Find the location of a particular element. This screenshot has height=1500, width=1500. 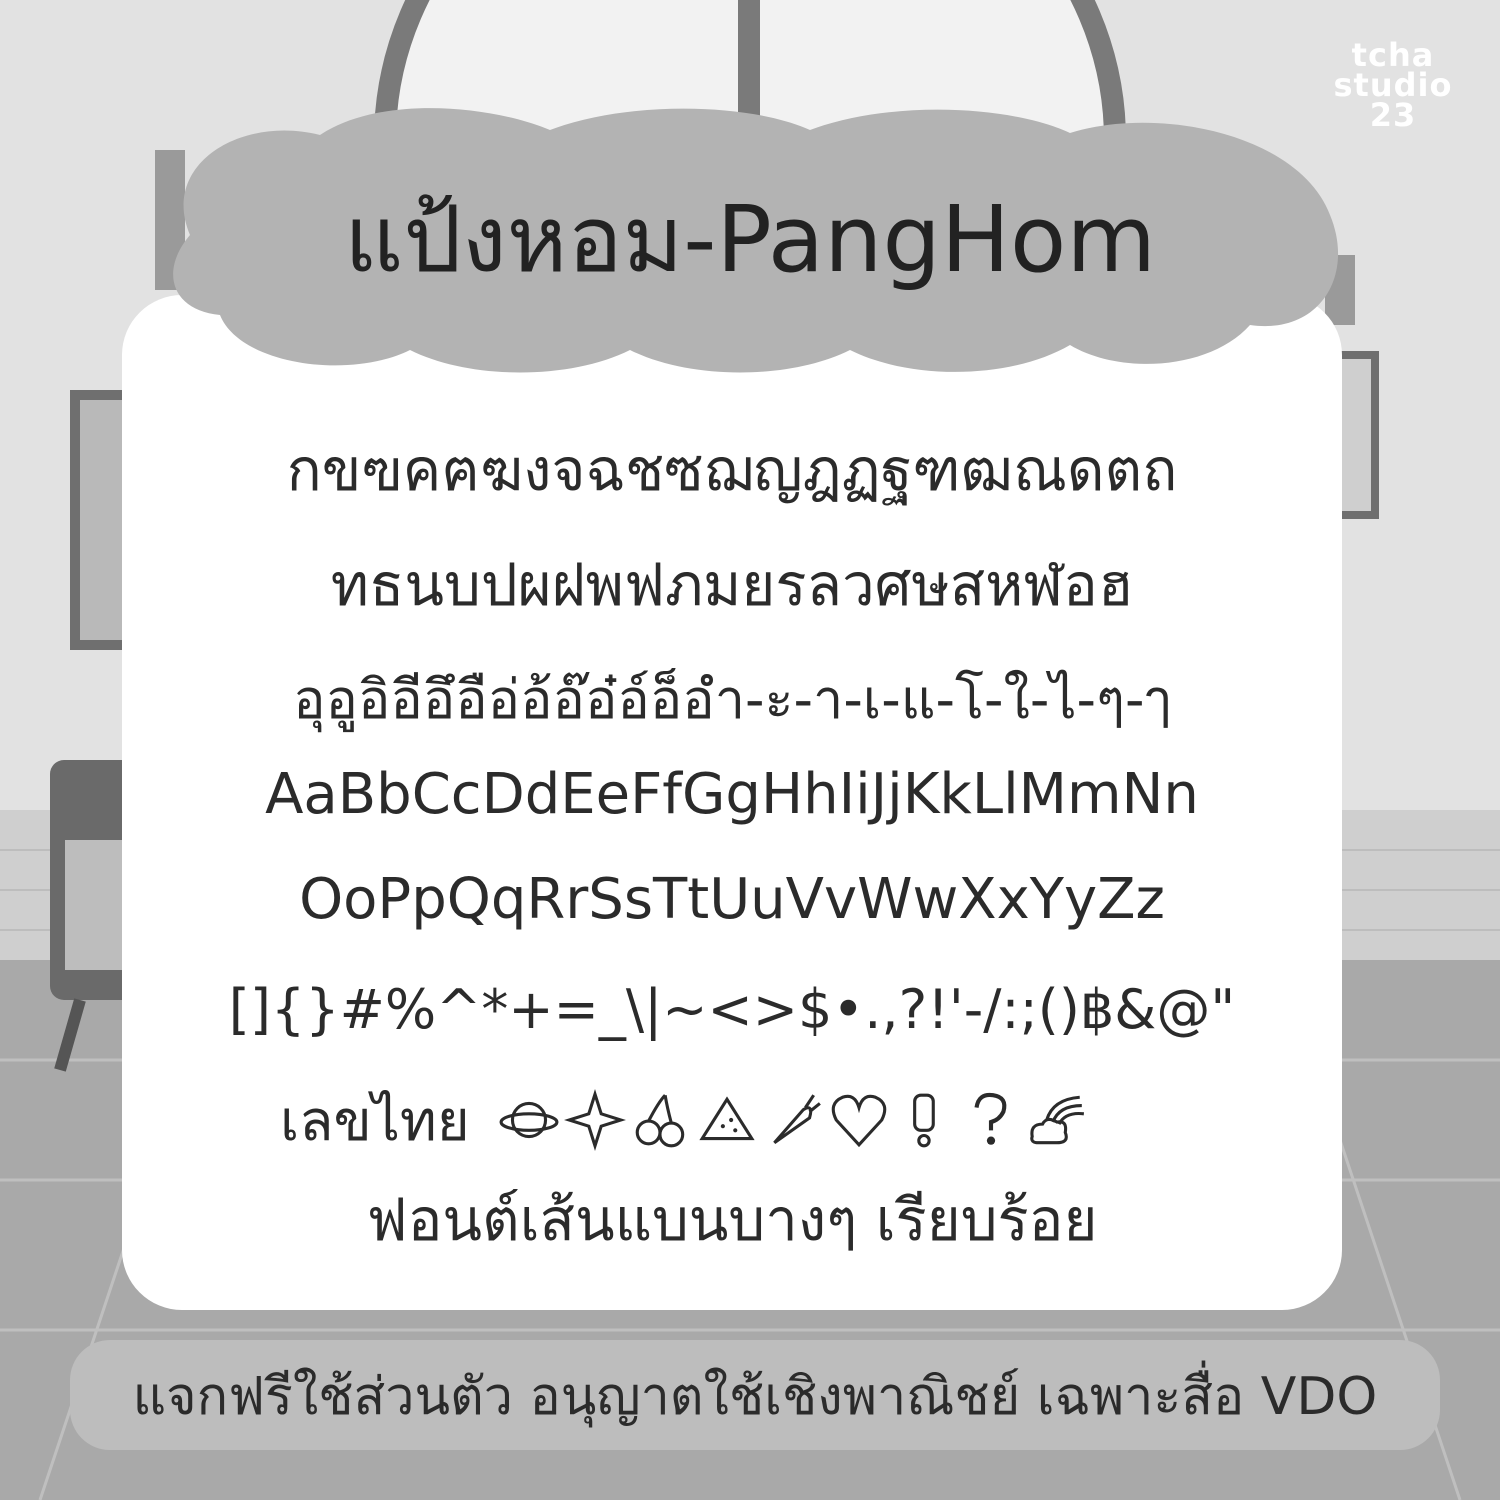

latin-line-2: OoPpQqRrSsTtUuVvWwXxYyZz is located at coordinates (732, 899).